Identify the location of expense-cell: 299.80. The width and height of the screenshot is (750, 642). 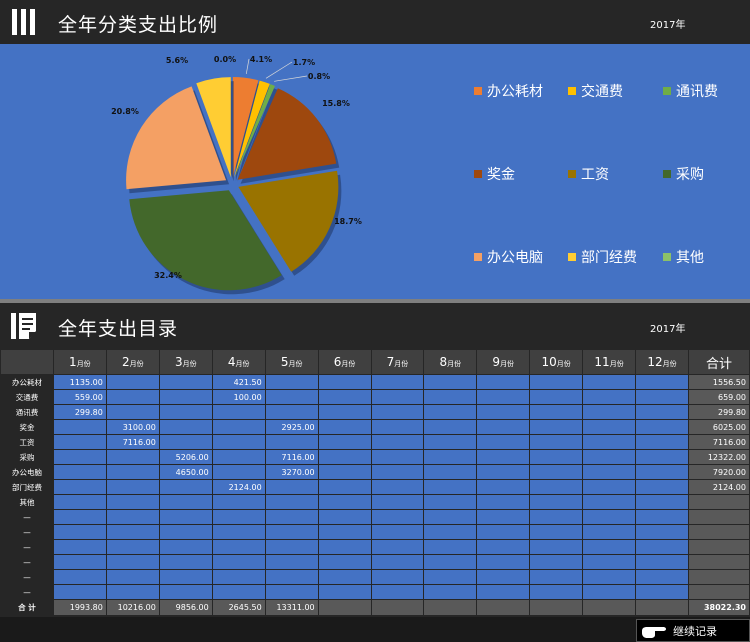
(79, 412).